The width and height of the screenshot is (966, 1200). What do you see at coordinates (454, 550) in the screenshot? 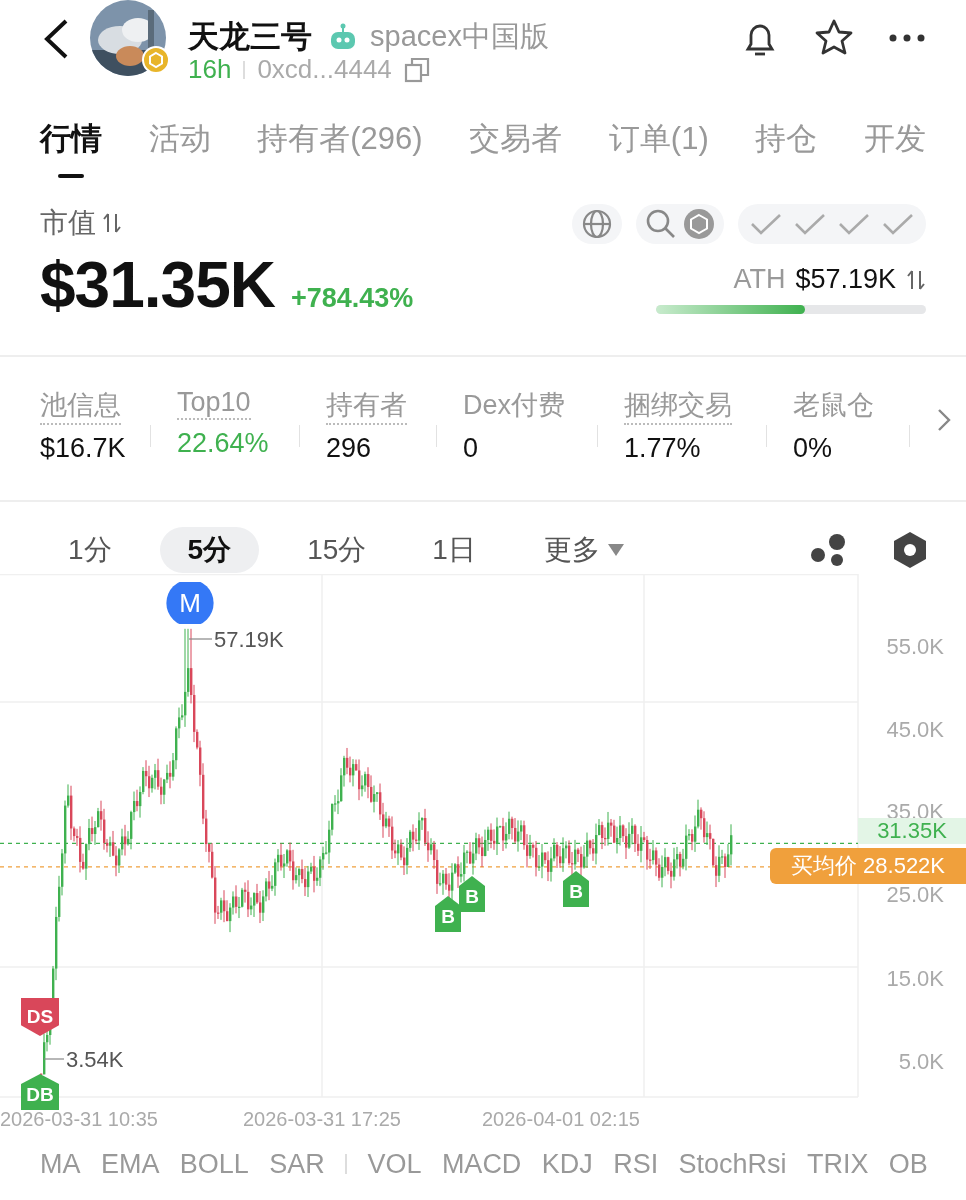
I see `timeframe-tab: 1日` at bounding box center [454, 550].